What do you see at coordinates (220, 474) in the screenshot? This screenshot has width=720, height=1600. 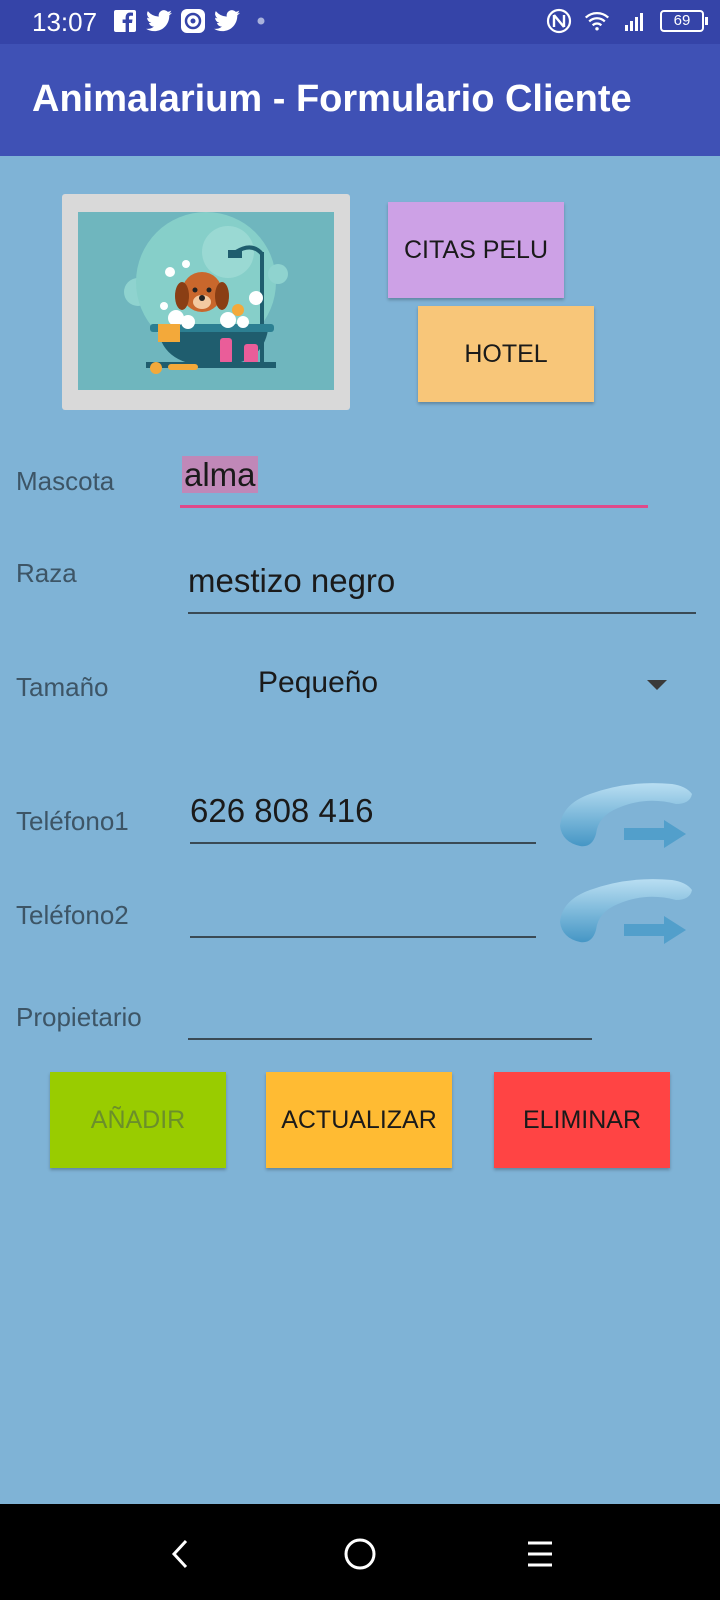 I see `mascota-selected-text: alma` at bounding box center [220, 474].